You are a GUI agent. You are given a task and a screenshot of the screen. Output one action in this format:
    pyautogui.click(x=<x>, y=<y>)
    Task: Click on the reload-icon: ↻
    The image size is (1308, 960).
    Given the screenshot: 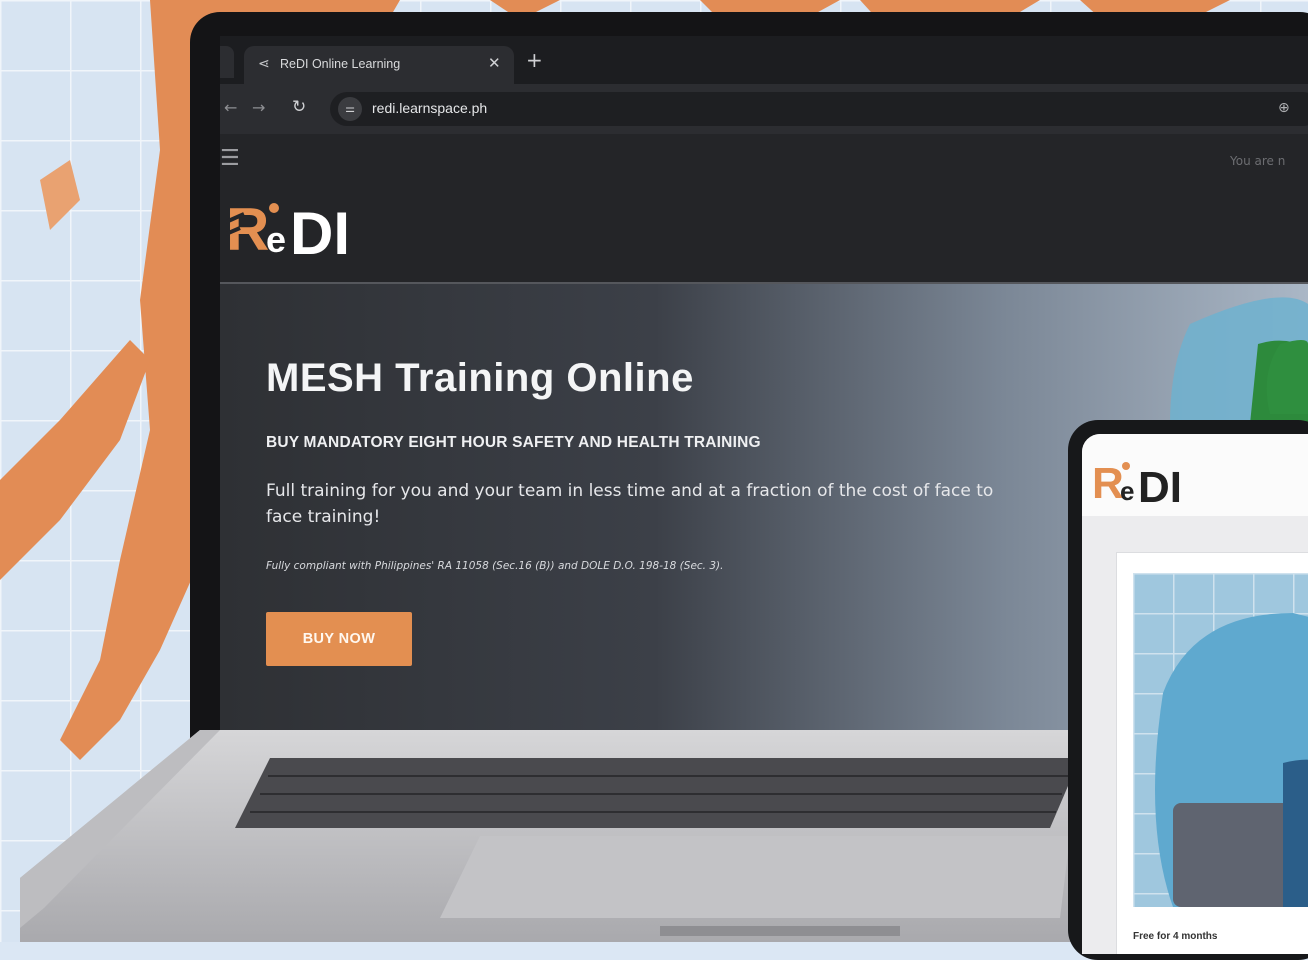 What is the action you would take?
    pyautogui.click(x=299, y=107)
    